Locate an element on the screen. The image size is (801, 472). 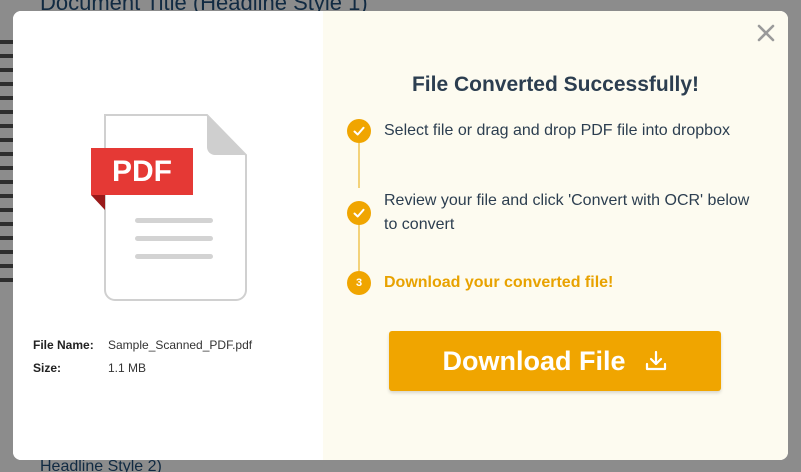
download-icon is located at coordinates (655, 360).